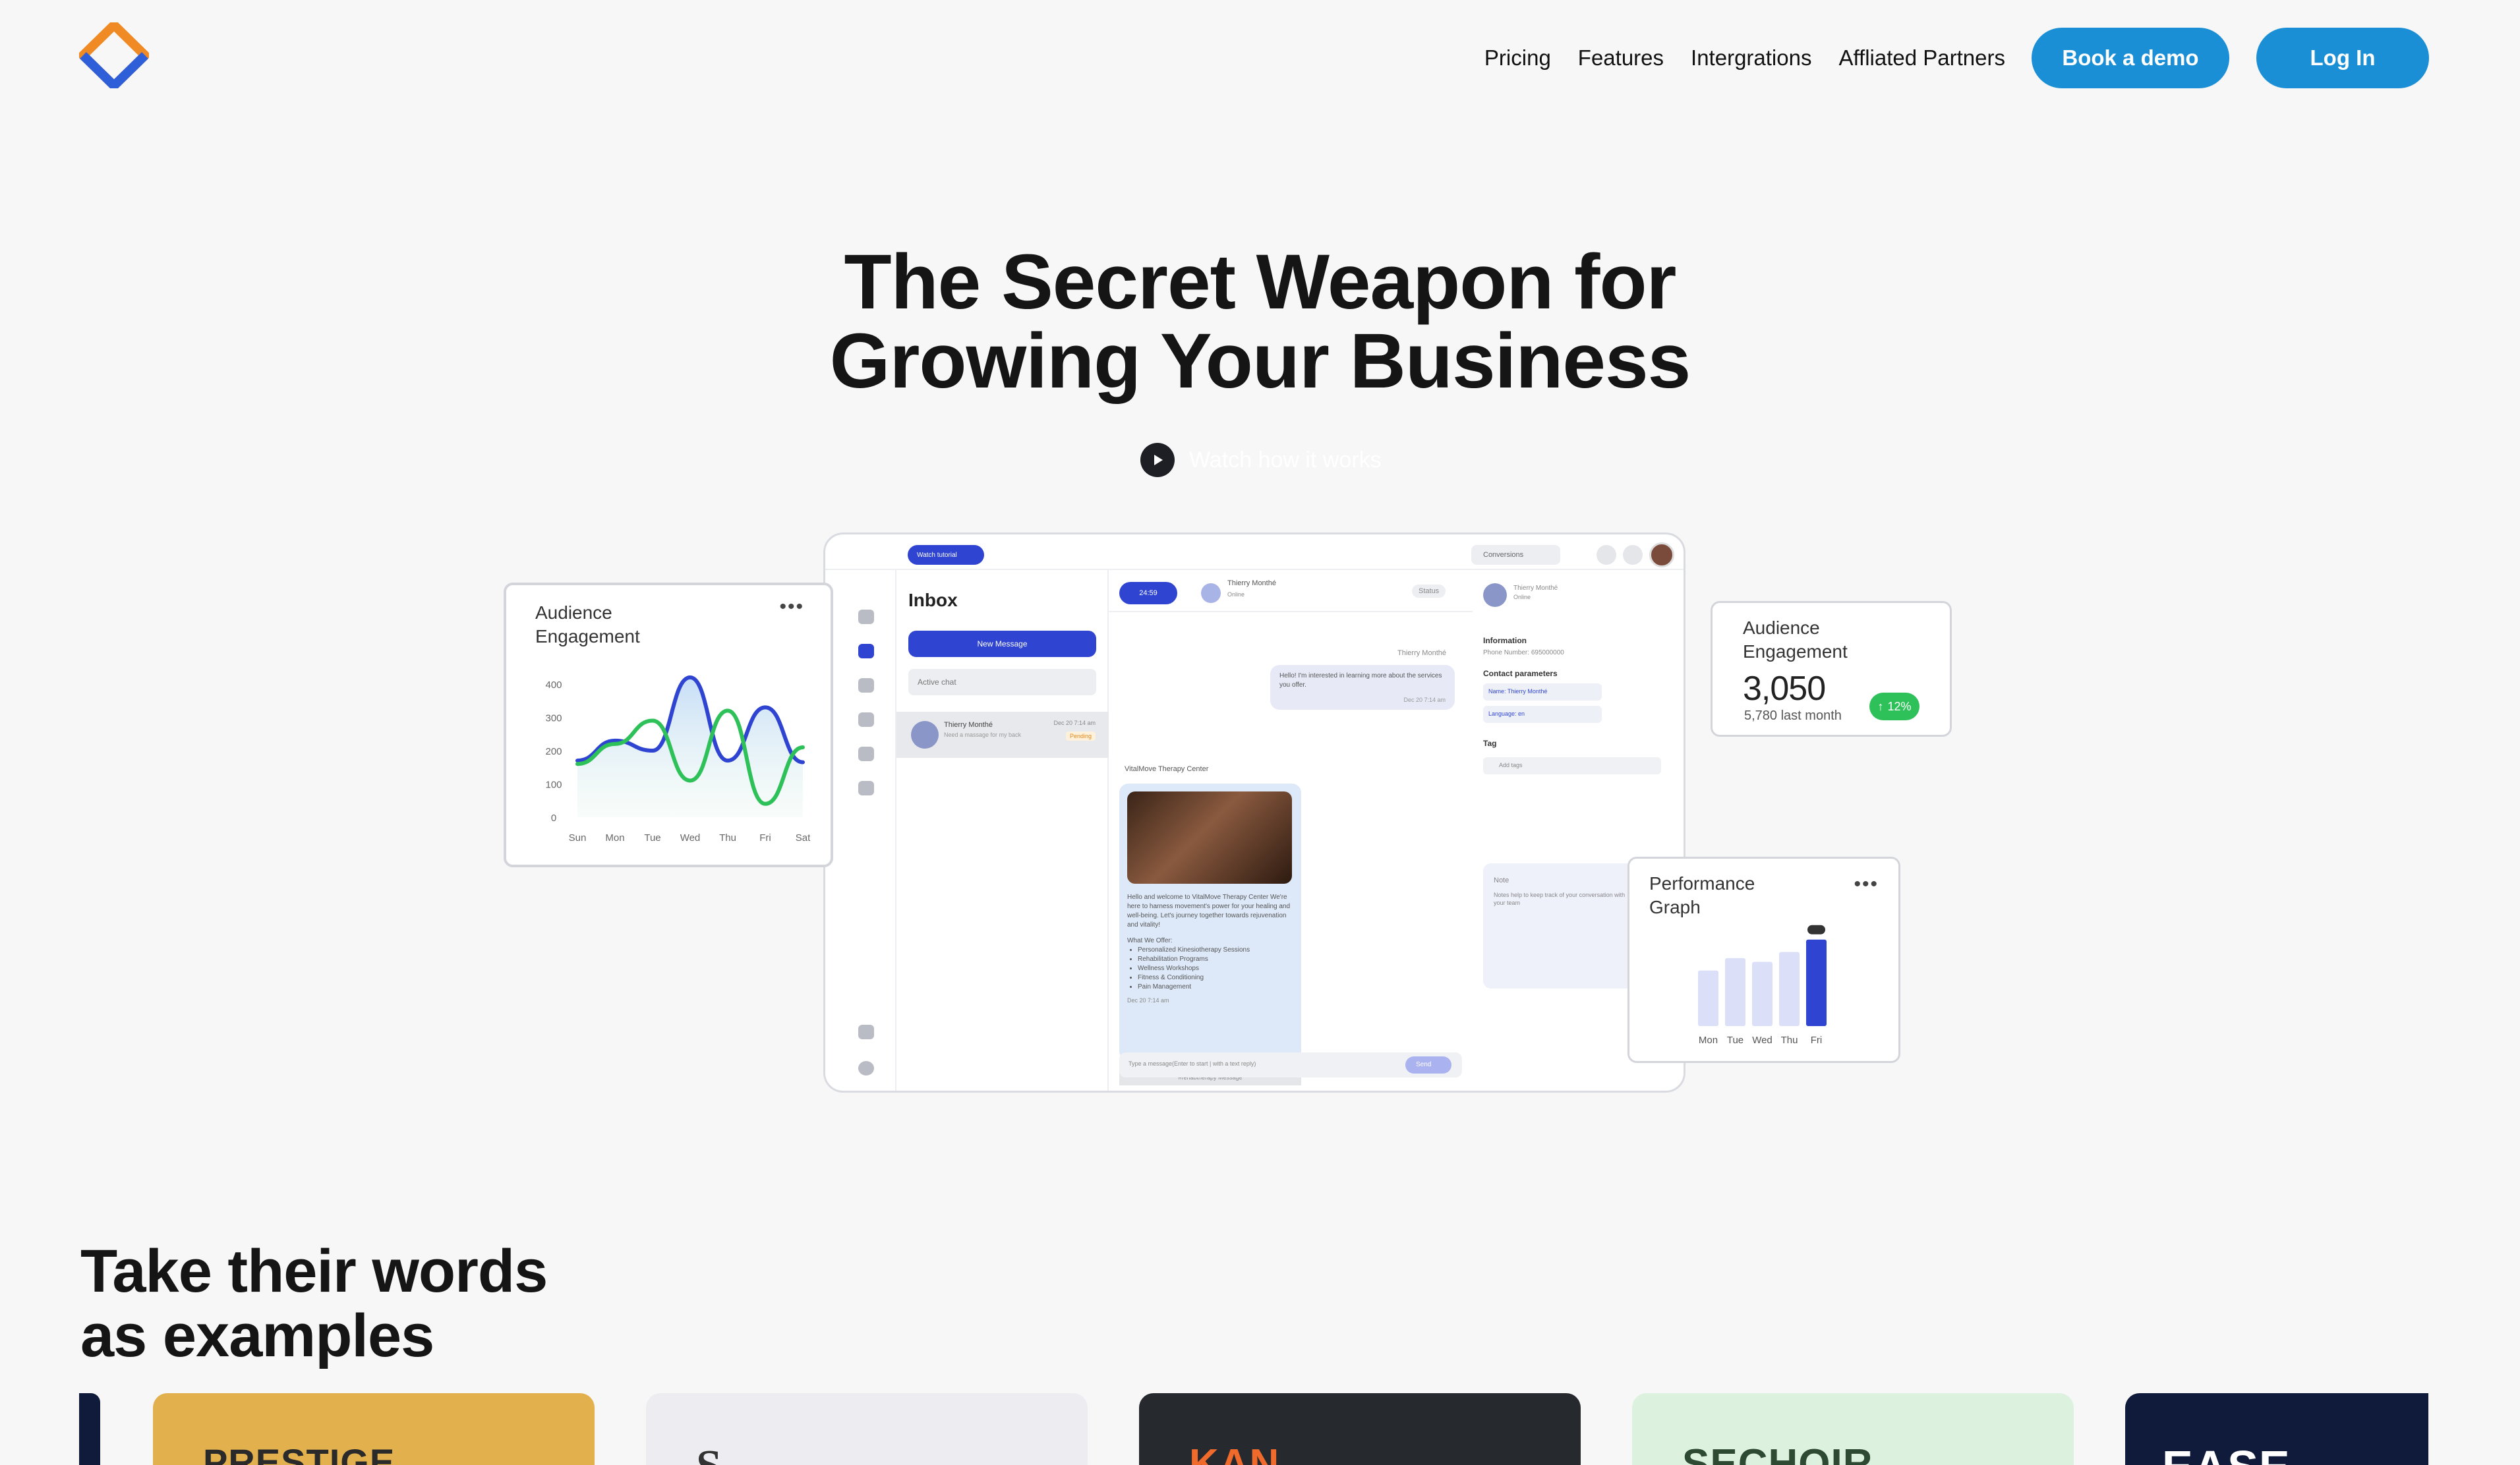 The image size is (2520, 1465). I want to click on param-language: Language: en, so click(1542, 714).